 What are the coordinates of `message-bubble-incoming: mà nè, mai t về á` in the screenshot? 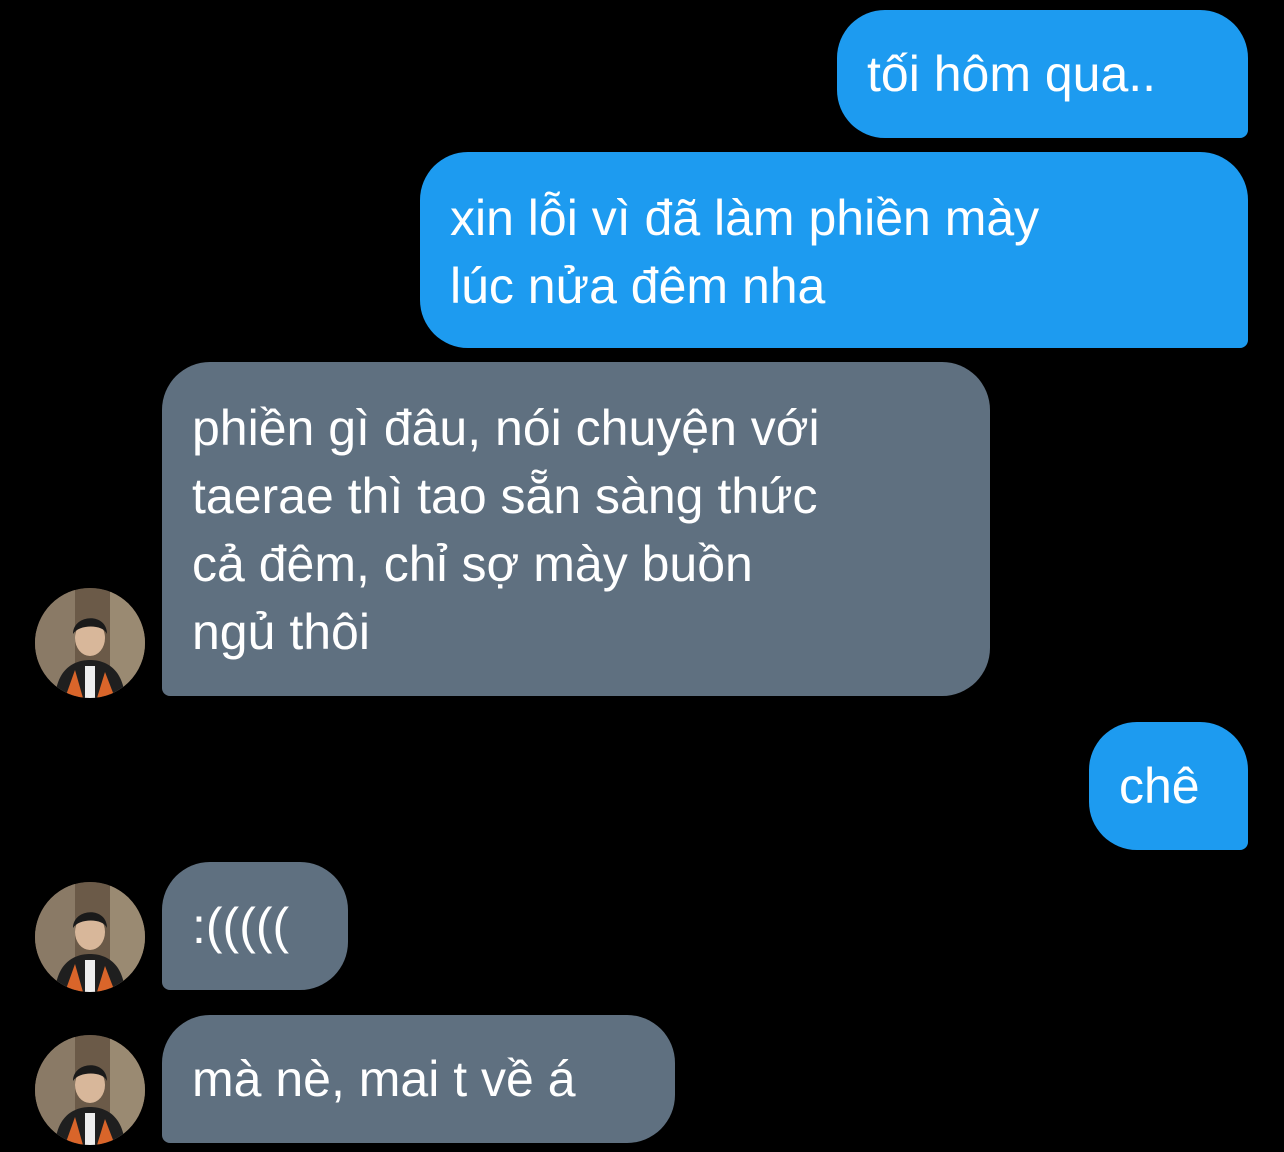 It's located at (418, 1079).